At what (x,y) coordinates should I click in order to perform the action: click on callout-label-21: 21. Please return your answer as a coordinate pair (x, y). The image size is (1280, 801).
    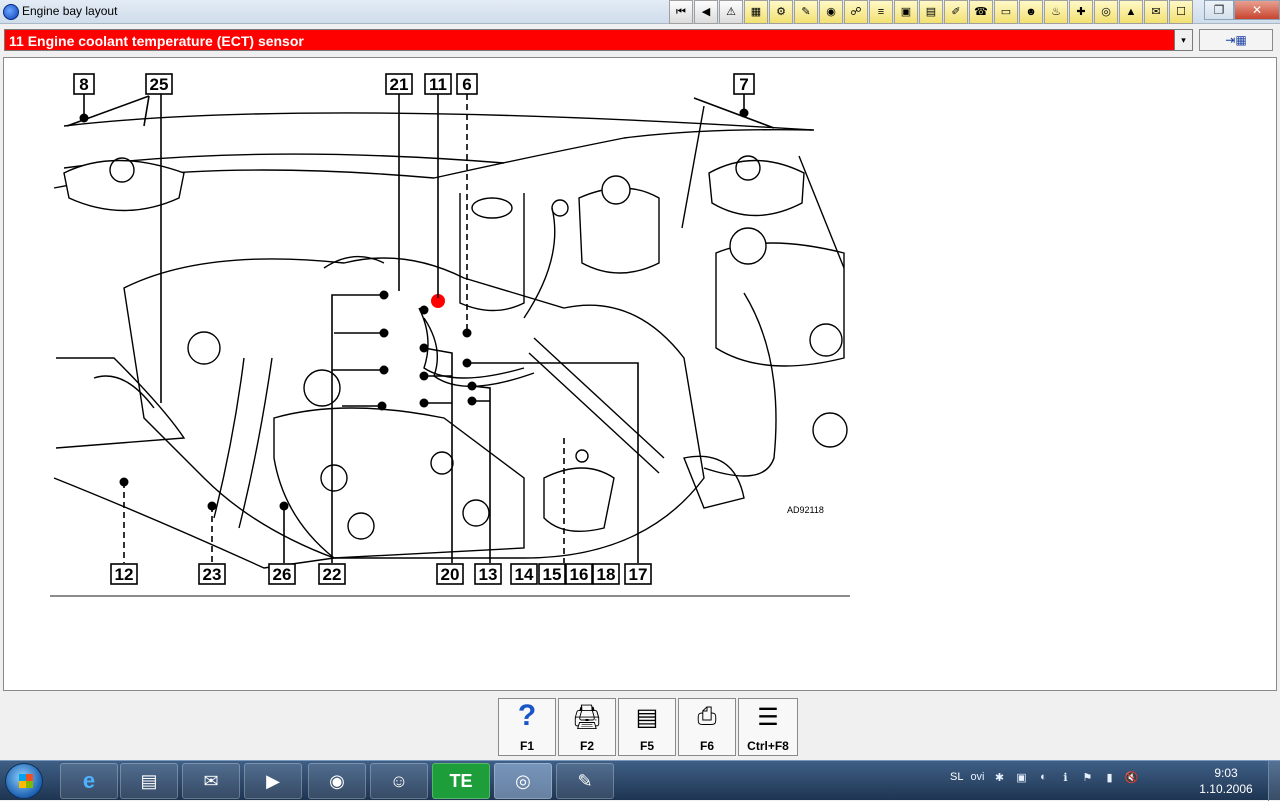
    Looking at the image, I should click on (399, 84).